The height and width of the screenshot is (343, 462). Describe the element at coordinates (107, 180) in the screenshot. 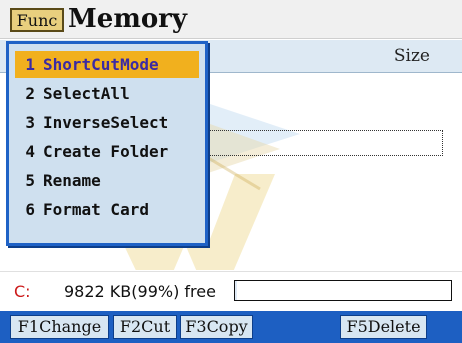

I see `menu-item-rename: 5 Rename` at that location.